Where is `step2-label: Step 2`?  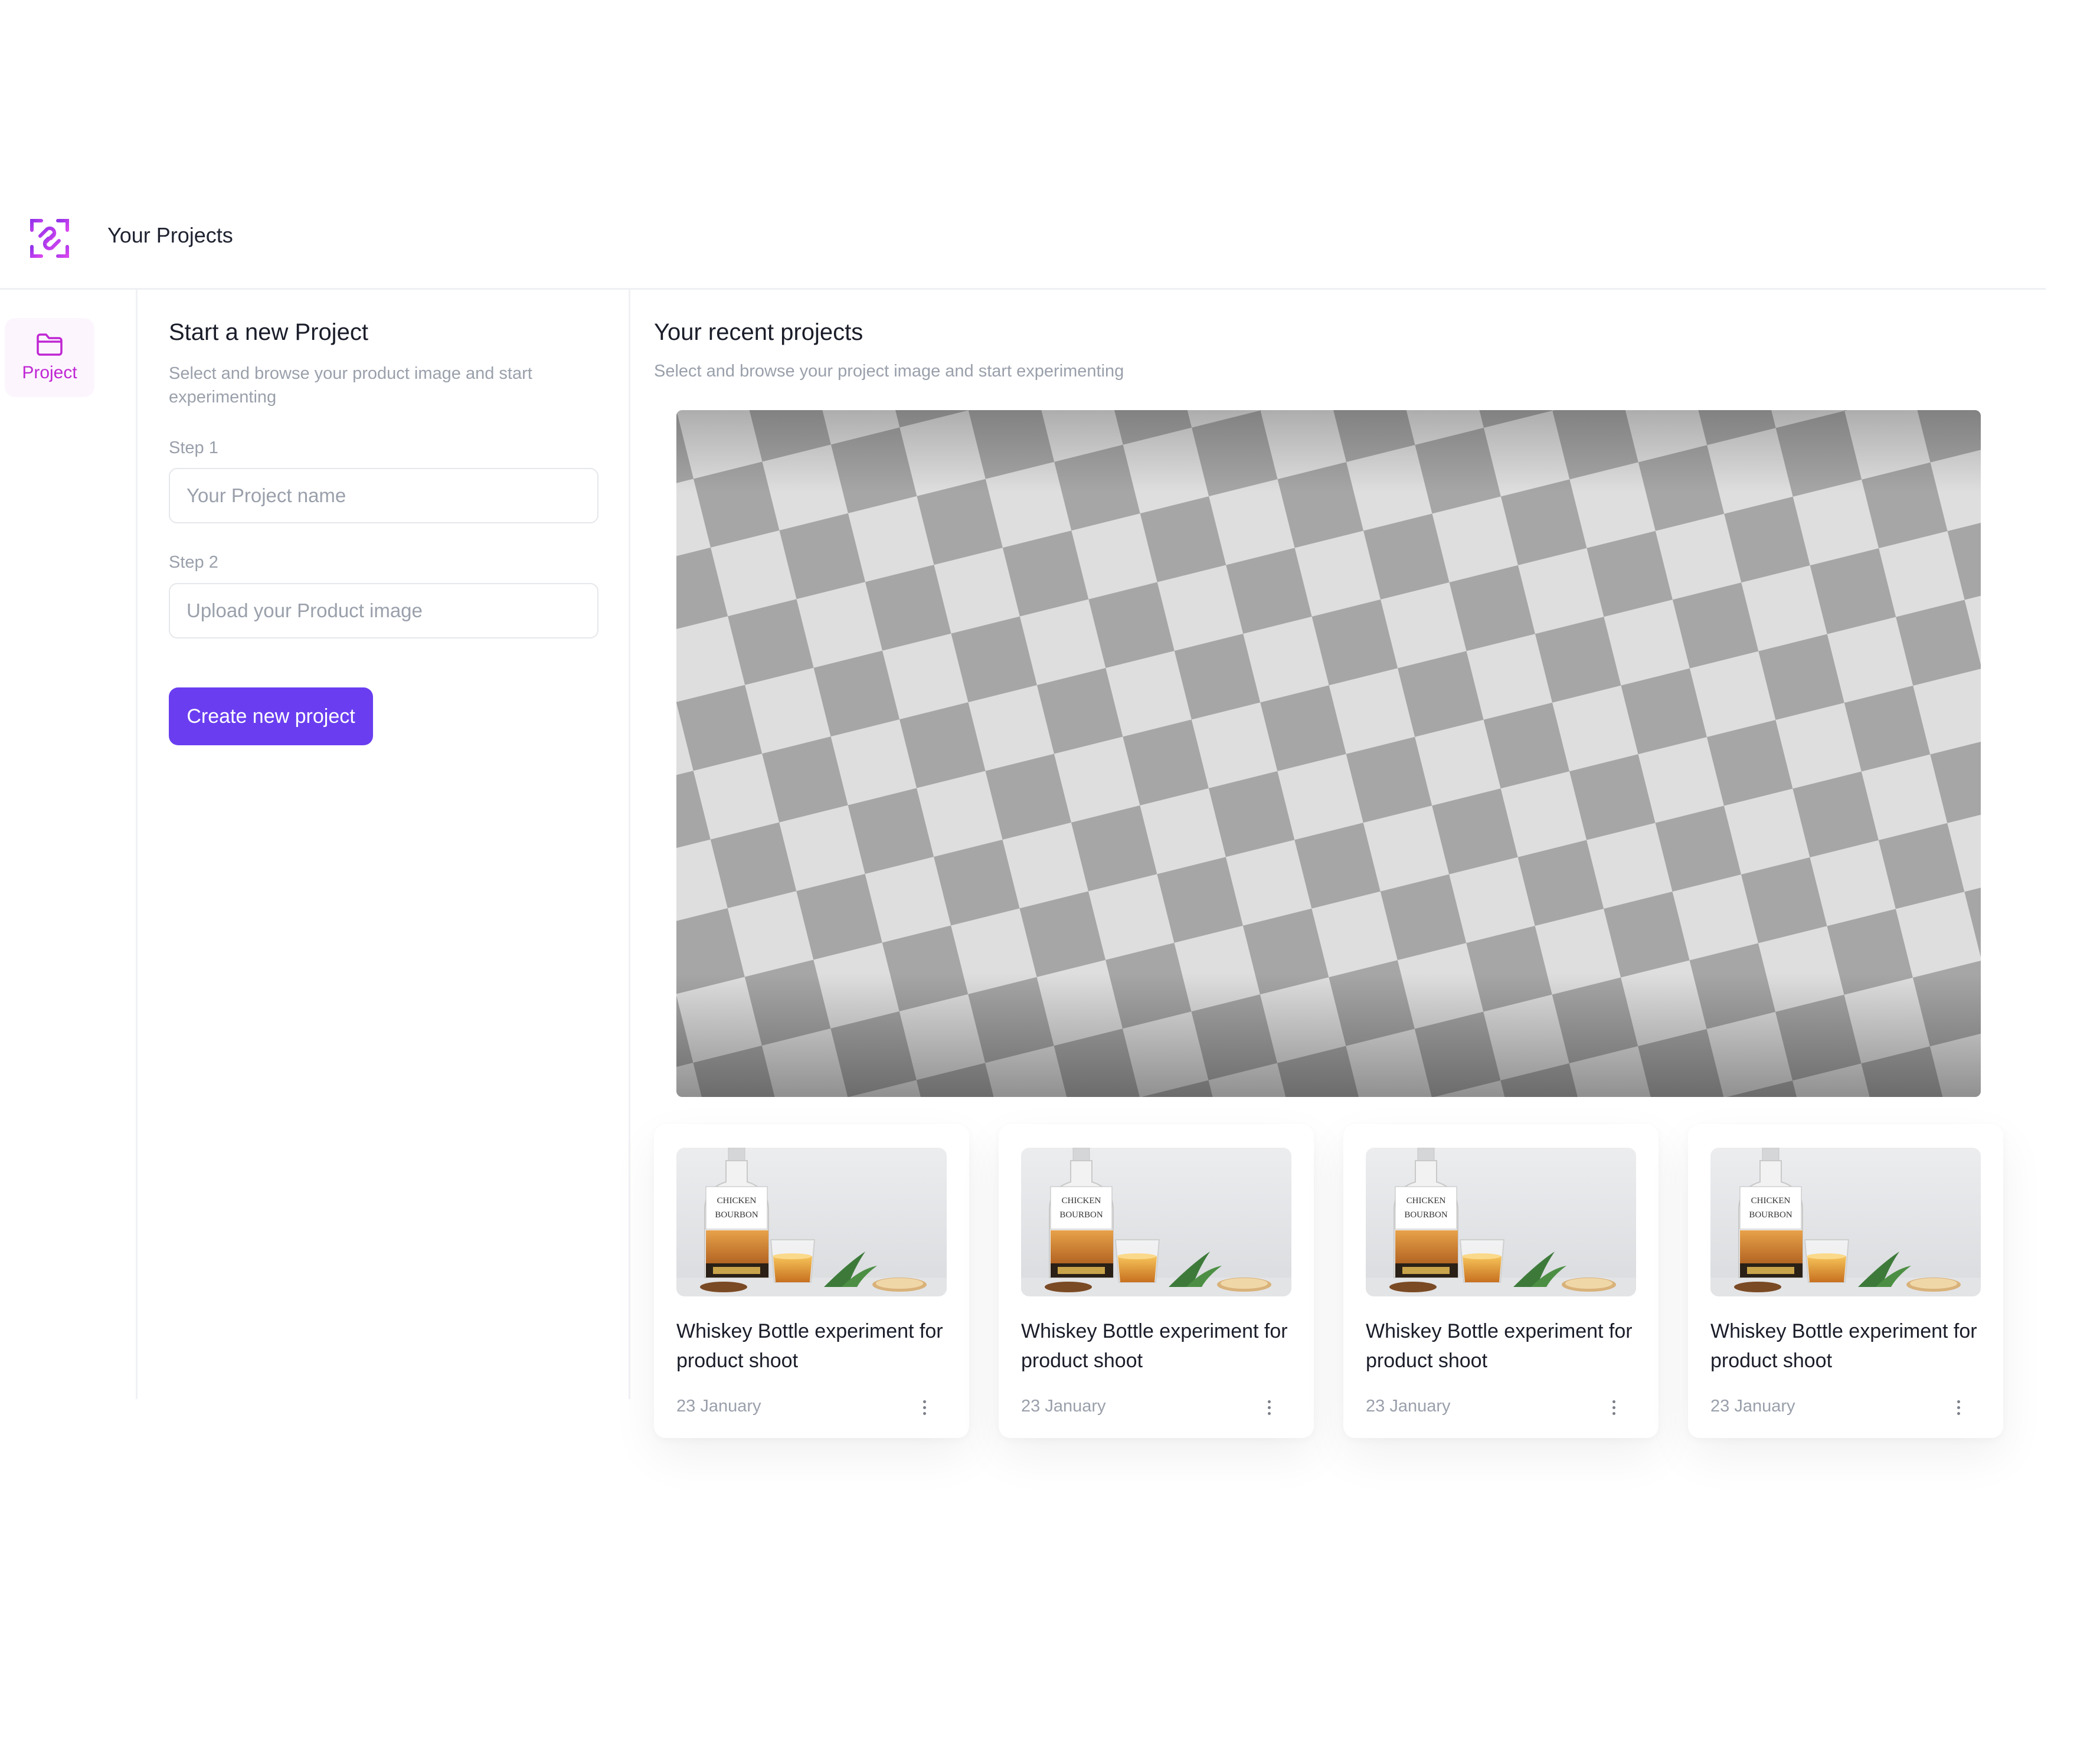
step2-label: Step 2 is located at coordinates (193, 562).